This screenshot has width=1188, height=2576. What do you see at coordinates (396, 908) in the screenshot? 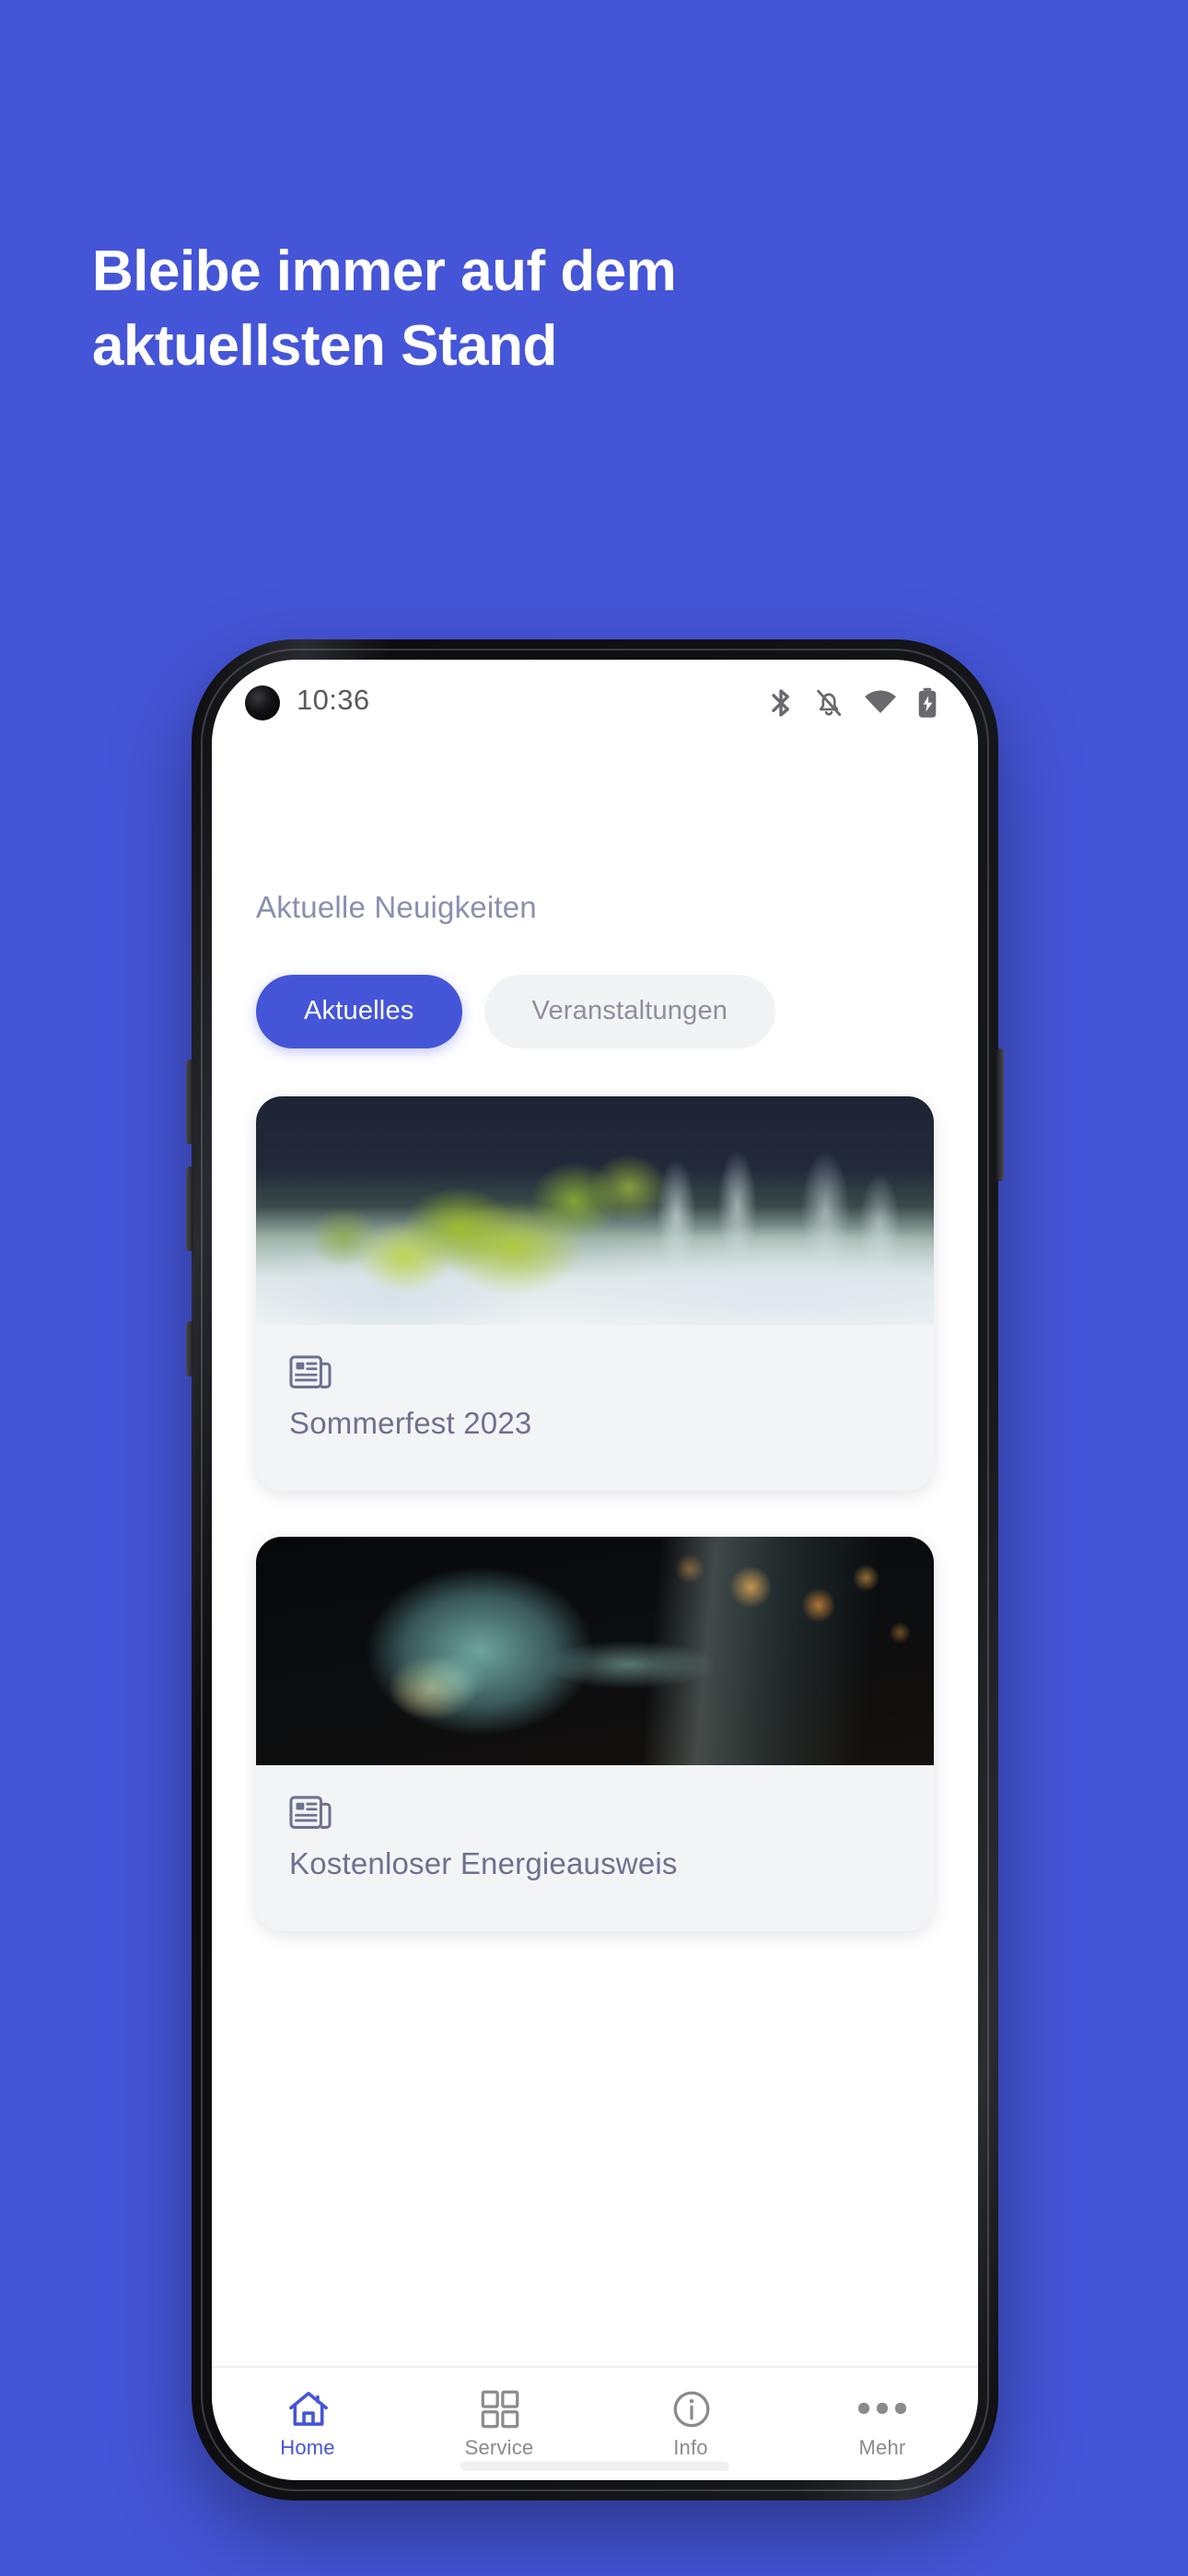
I see `page-title: Aktuelle Neuigkeiten` at bounding box center [396, 908].